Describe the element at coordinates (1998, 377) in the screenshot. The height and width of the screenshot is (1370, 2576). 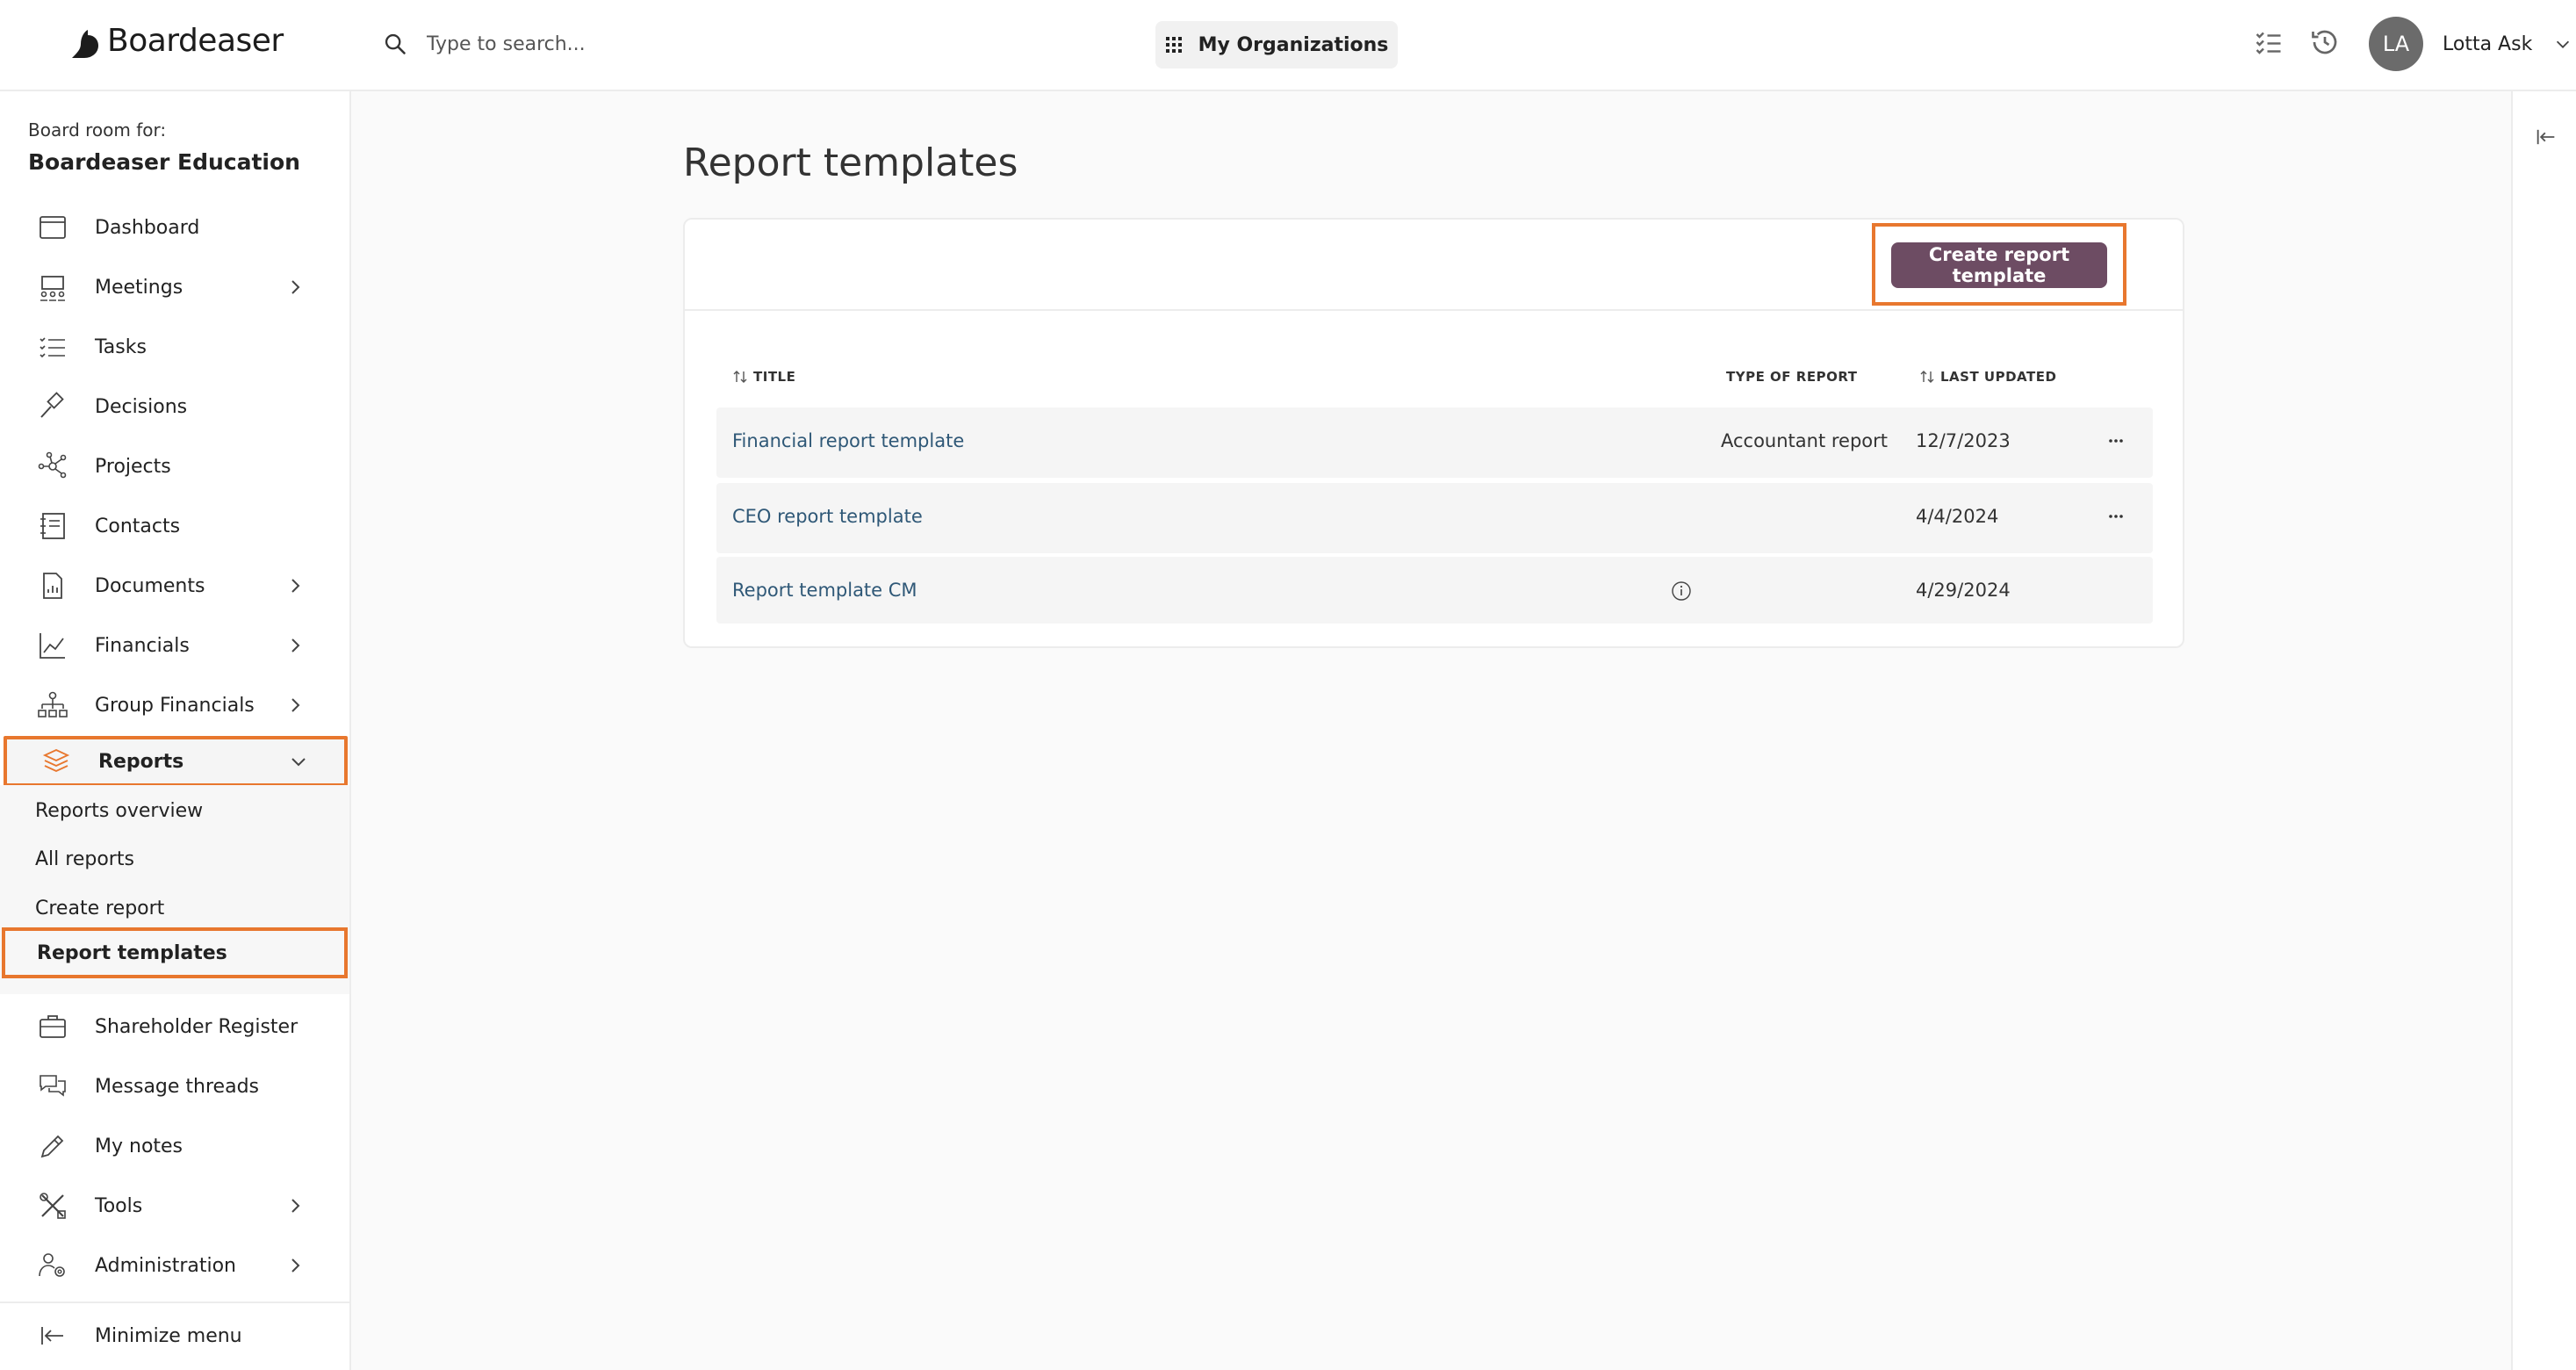
I see `column-header-last-updated-label: LAST UPDATED` at that location.